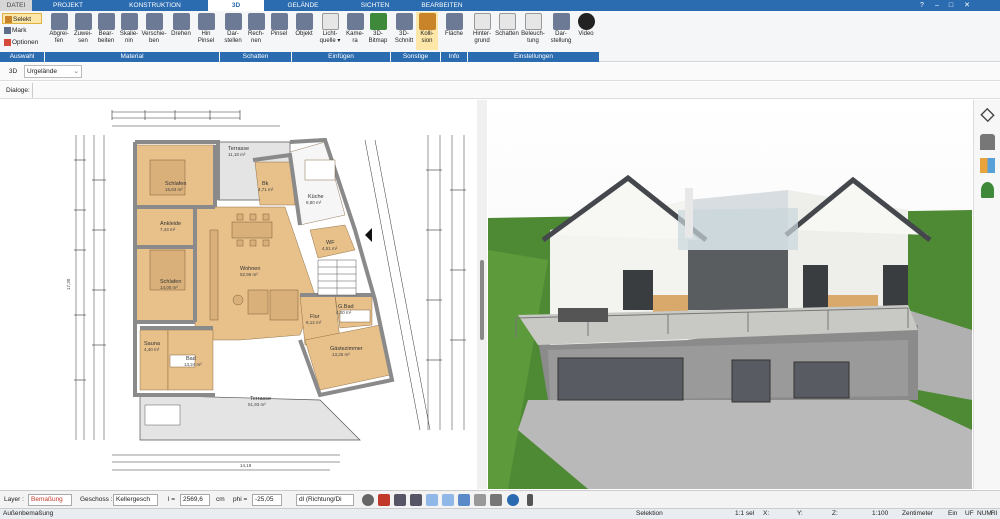 The height and width of the screenshot is (519, 1000). I want to click on schatten-rechnen-button: Rech-nen, so click(256, 28).